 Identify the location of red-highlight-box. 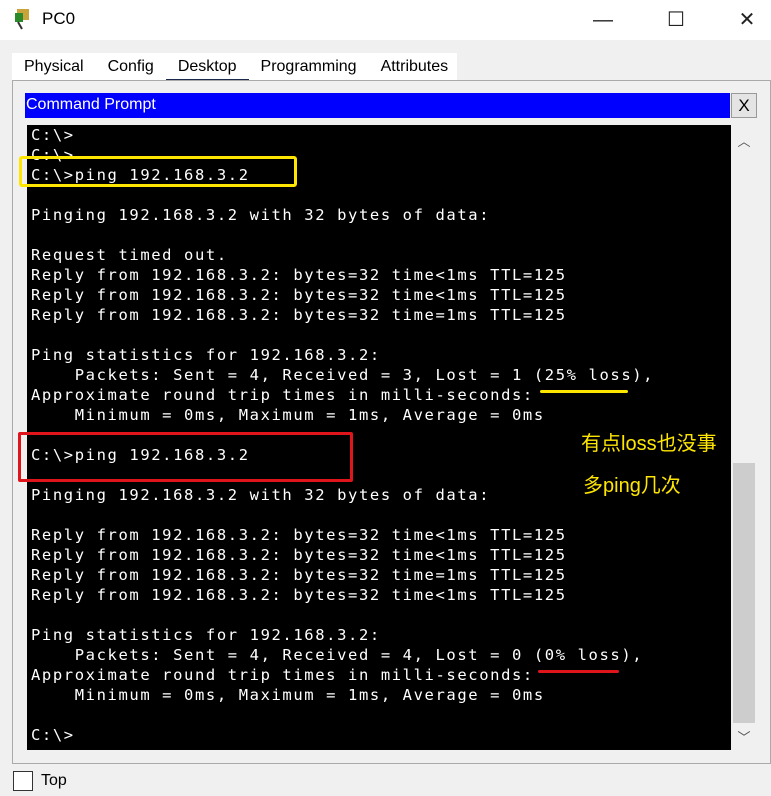
(185, 457).